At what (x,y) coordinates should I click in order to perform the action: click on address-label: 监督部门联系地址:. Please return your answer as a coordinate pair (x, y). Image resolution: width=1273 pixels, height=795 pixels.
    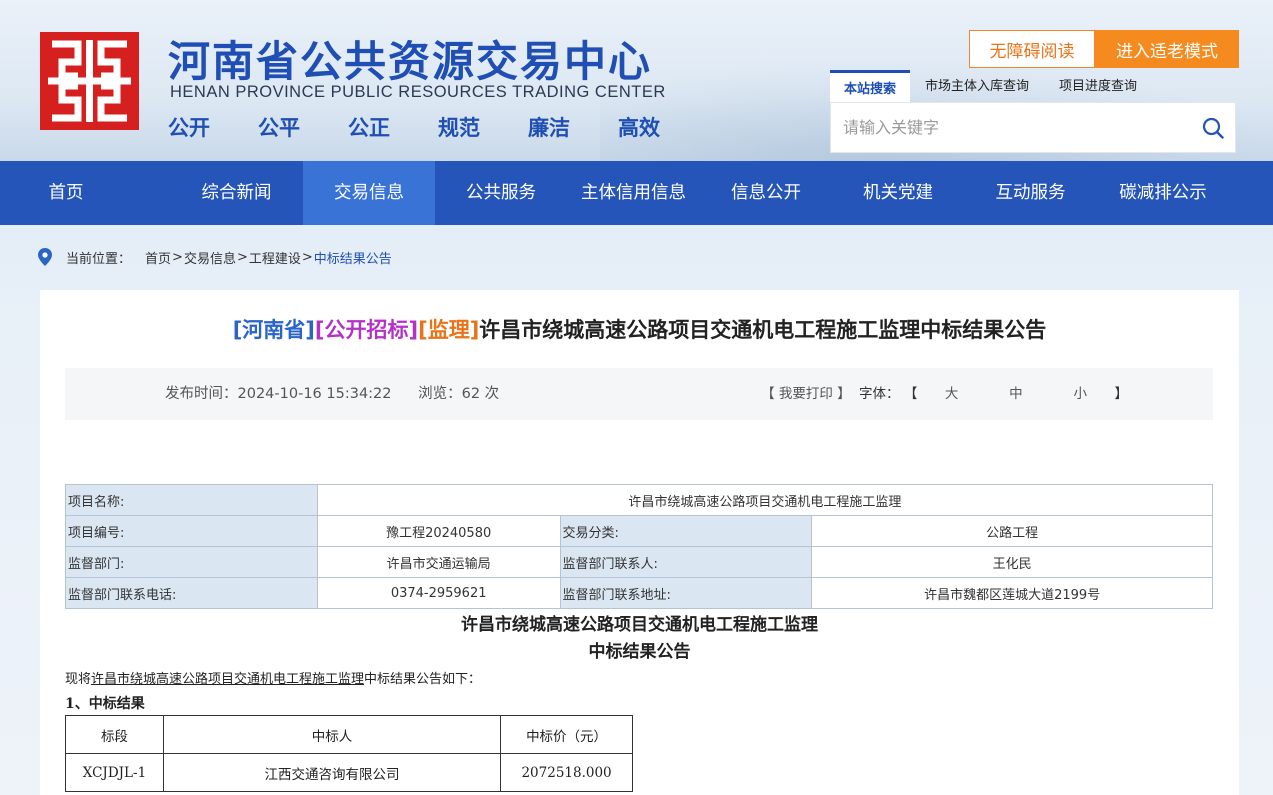
    Looking at the image, I should click on (686, 593).